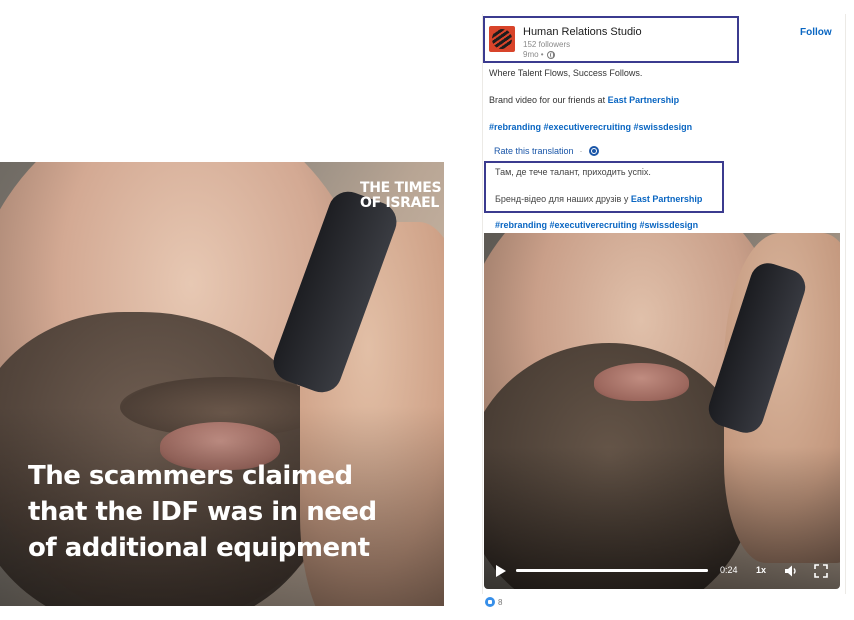 This screenshot has height=620, width=854. What do you see at coordinates (593, 151) in the screenshot?
I see `translate-globe-icon` at bounding box center [593, 151].